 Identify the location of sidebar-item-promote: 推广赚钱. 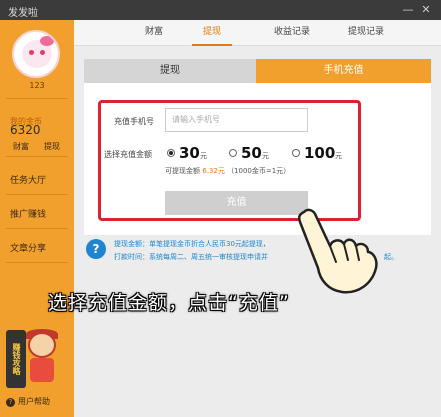
(37, 215).